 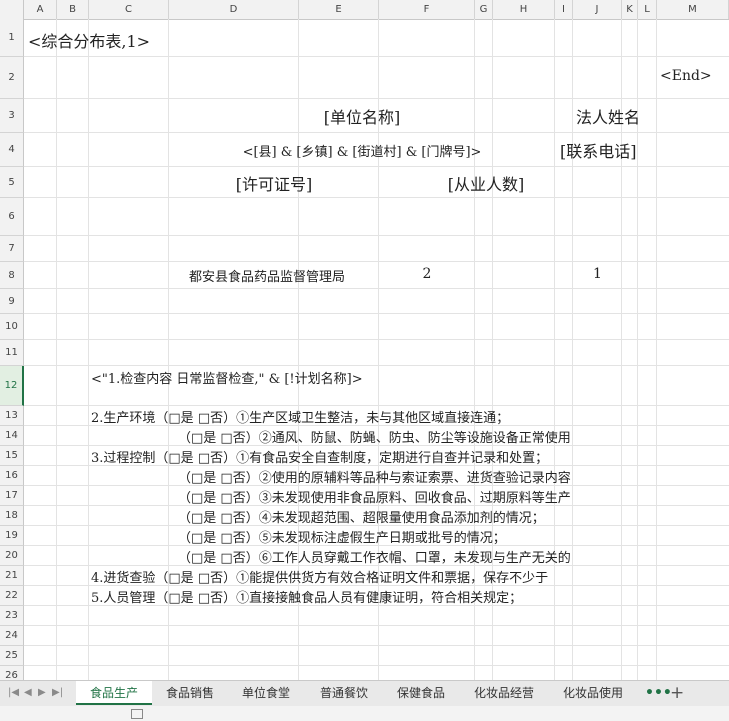 I want to click on add-sheet-icon: +, so click(x=677, y=693).